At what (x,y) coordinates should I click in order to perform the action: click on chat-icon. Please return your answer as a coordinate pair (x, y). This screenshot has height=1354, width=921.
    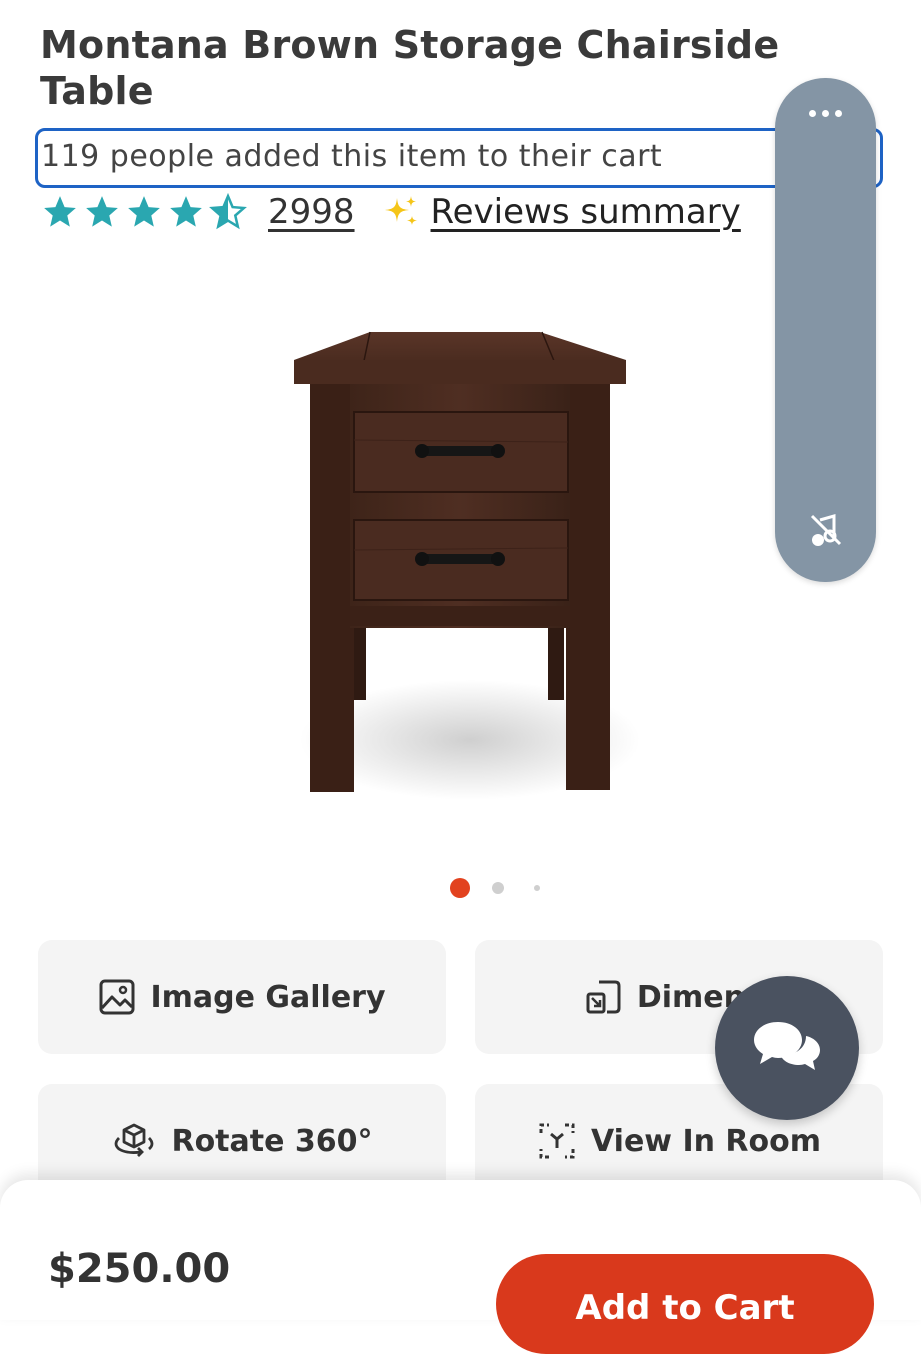
    Looking at the image, I should click on (787, 1048).